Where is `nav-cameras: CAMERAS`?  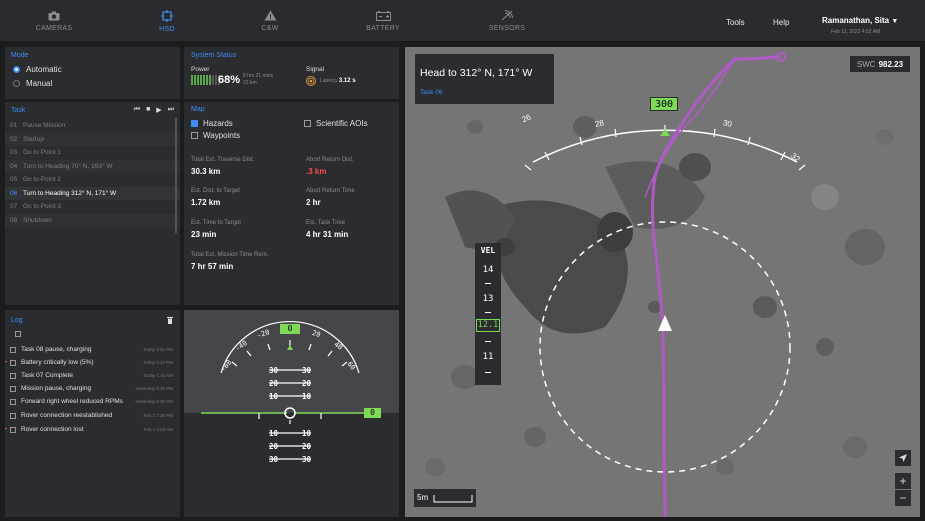
nav-cameras: CAMERAS is located at coordinates (54, 21).